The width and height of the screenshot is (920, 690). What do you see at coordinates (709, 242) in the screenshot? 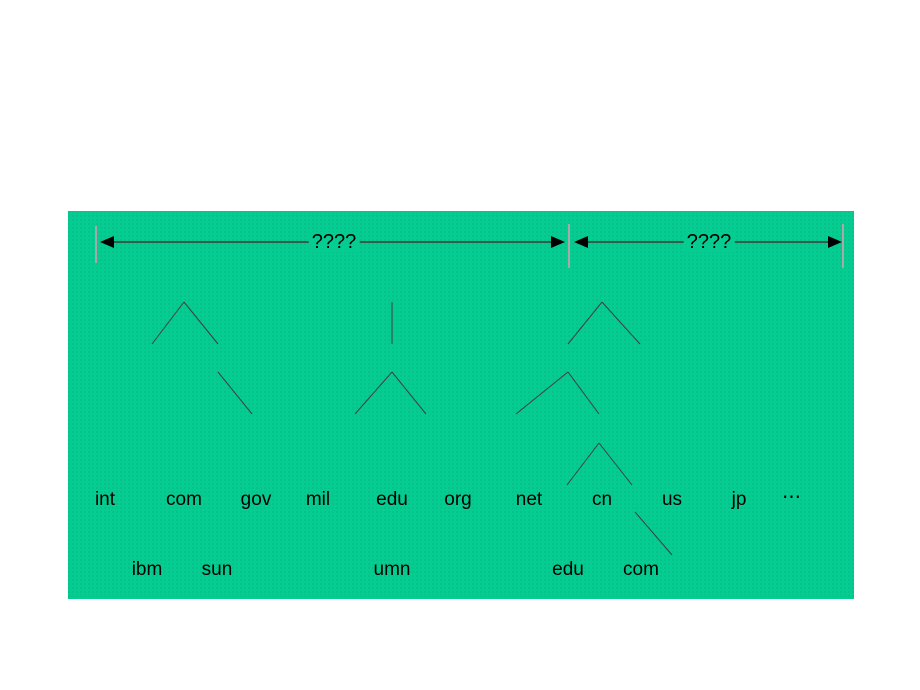
I see `range-label-country-tlds: ????` at bounding box center [709, 242].